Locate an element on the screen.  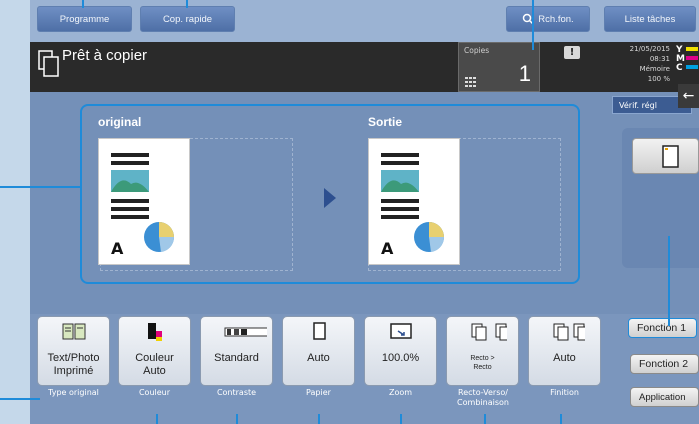
copies-display: Copies 1 is located at coordinates (499, 67).